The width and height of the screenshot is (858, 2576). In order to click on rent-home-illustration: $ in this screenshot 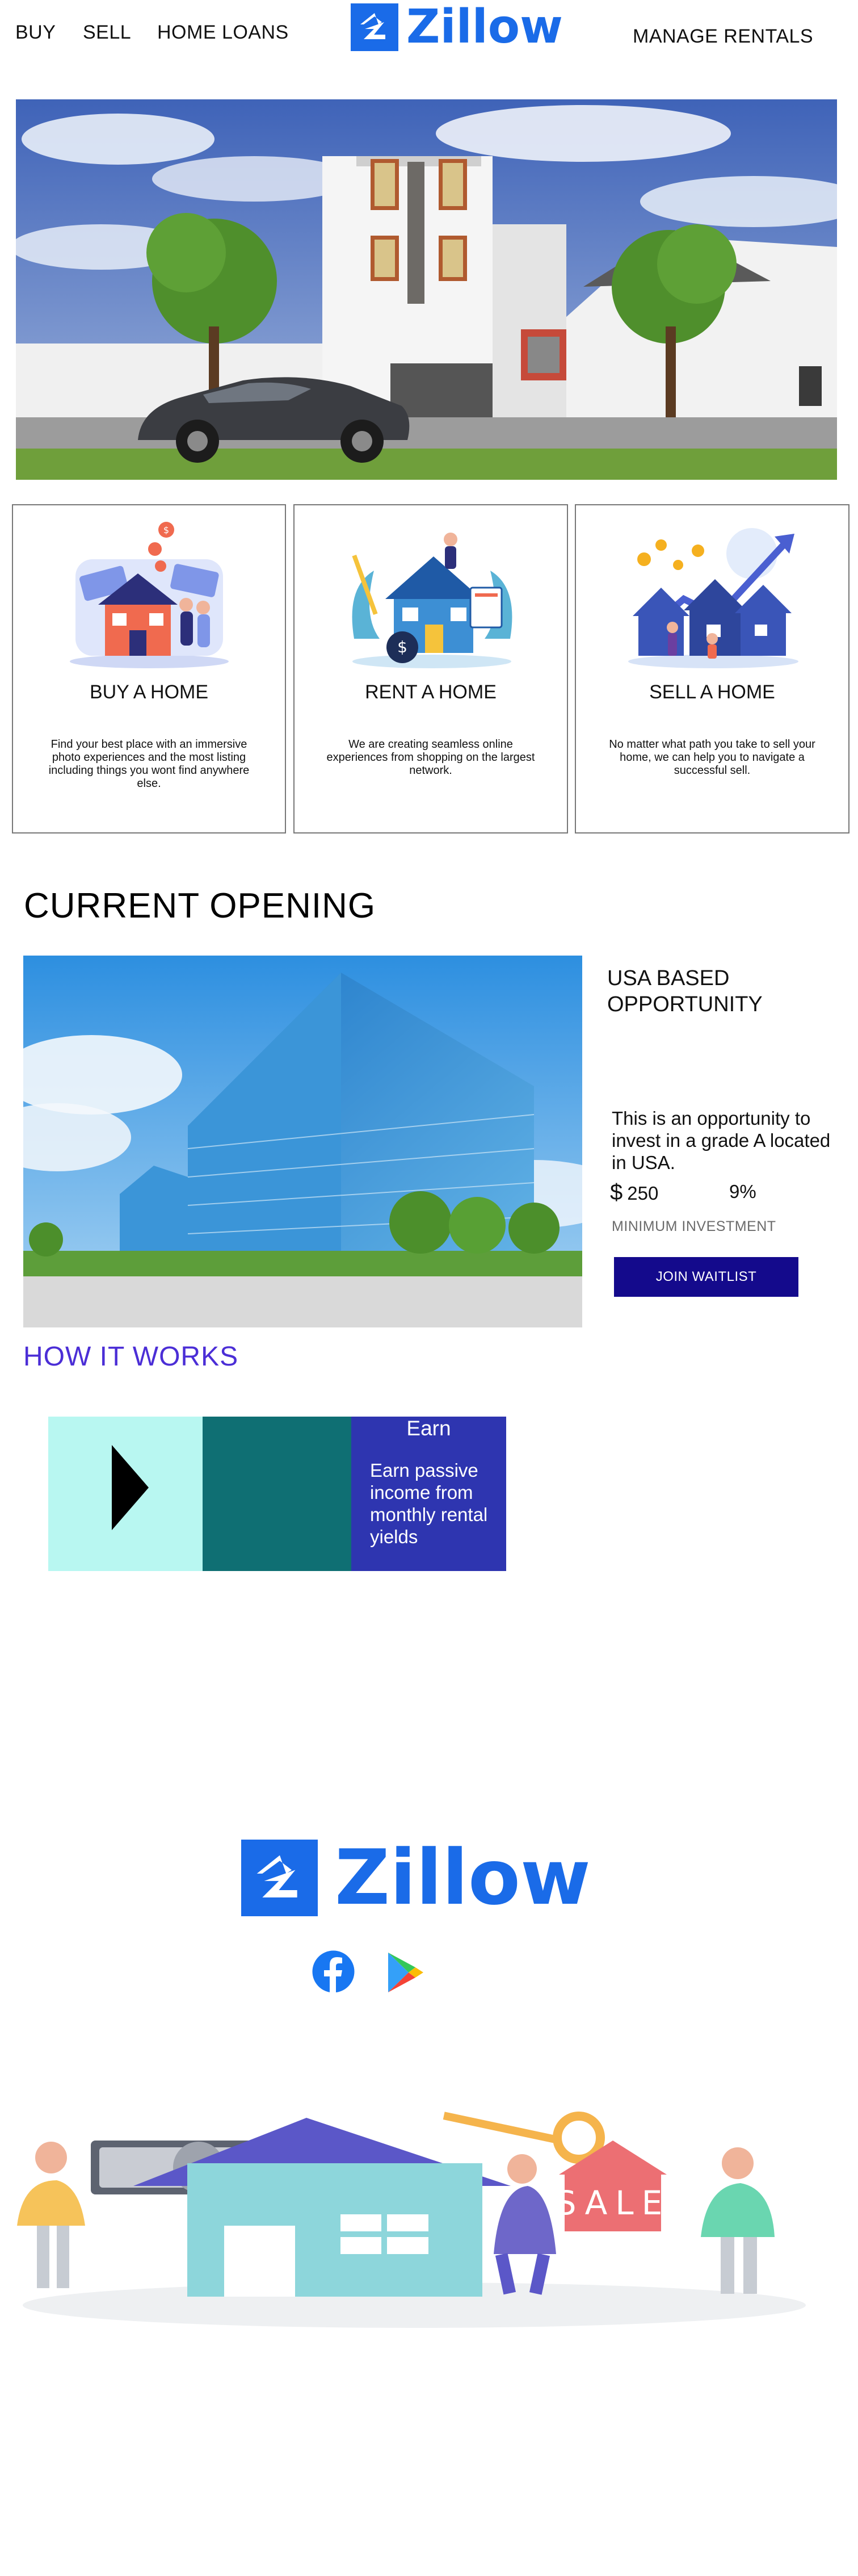, I will do `click(430, 596)`.